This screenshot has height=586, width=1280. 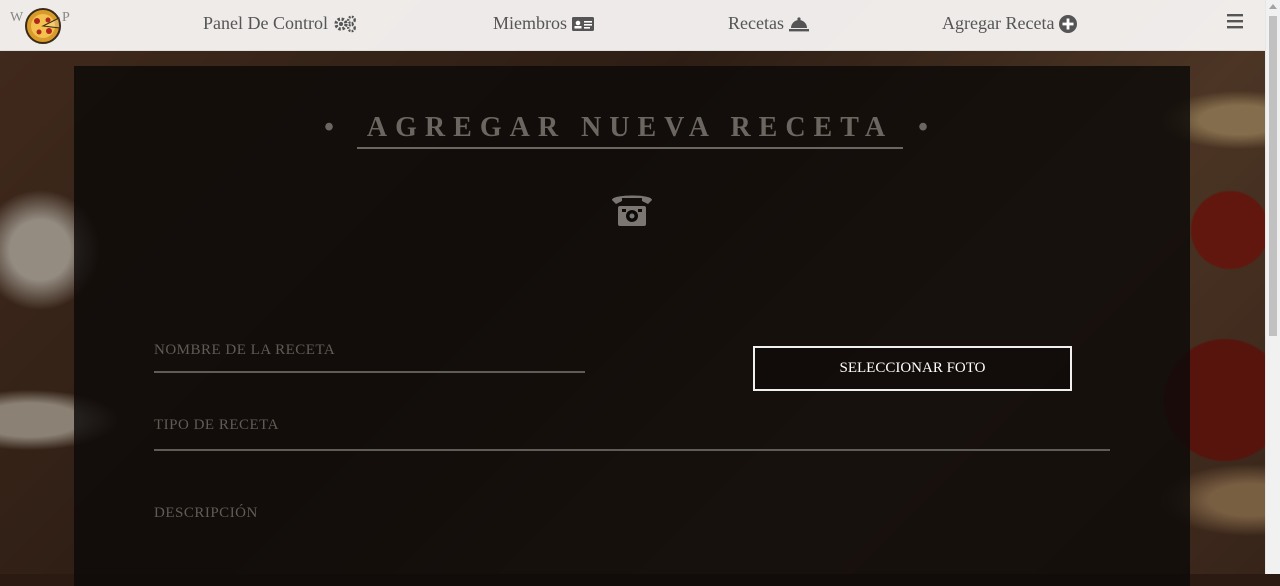 What do you see at coordinates (345, 24) in the screenshot?
I see `gears-icon` at bounding box center [345, 24].